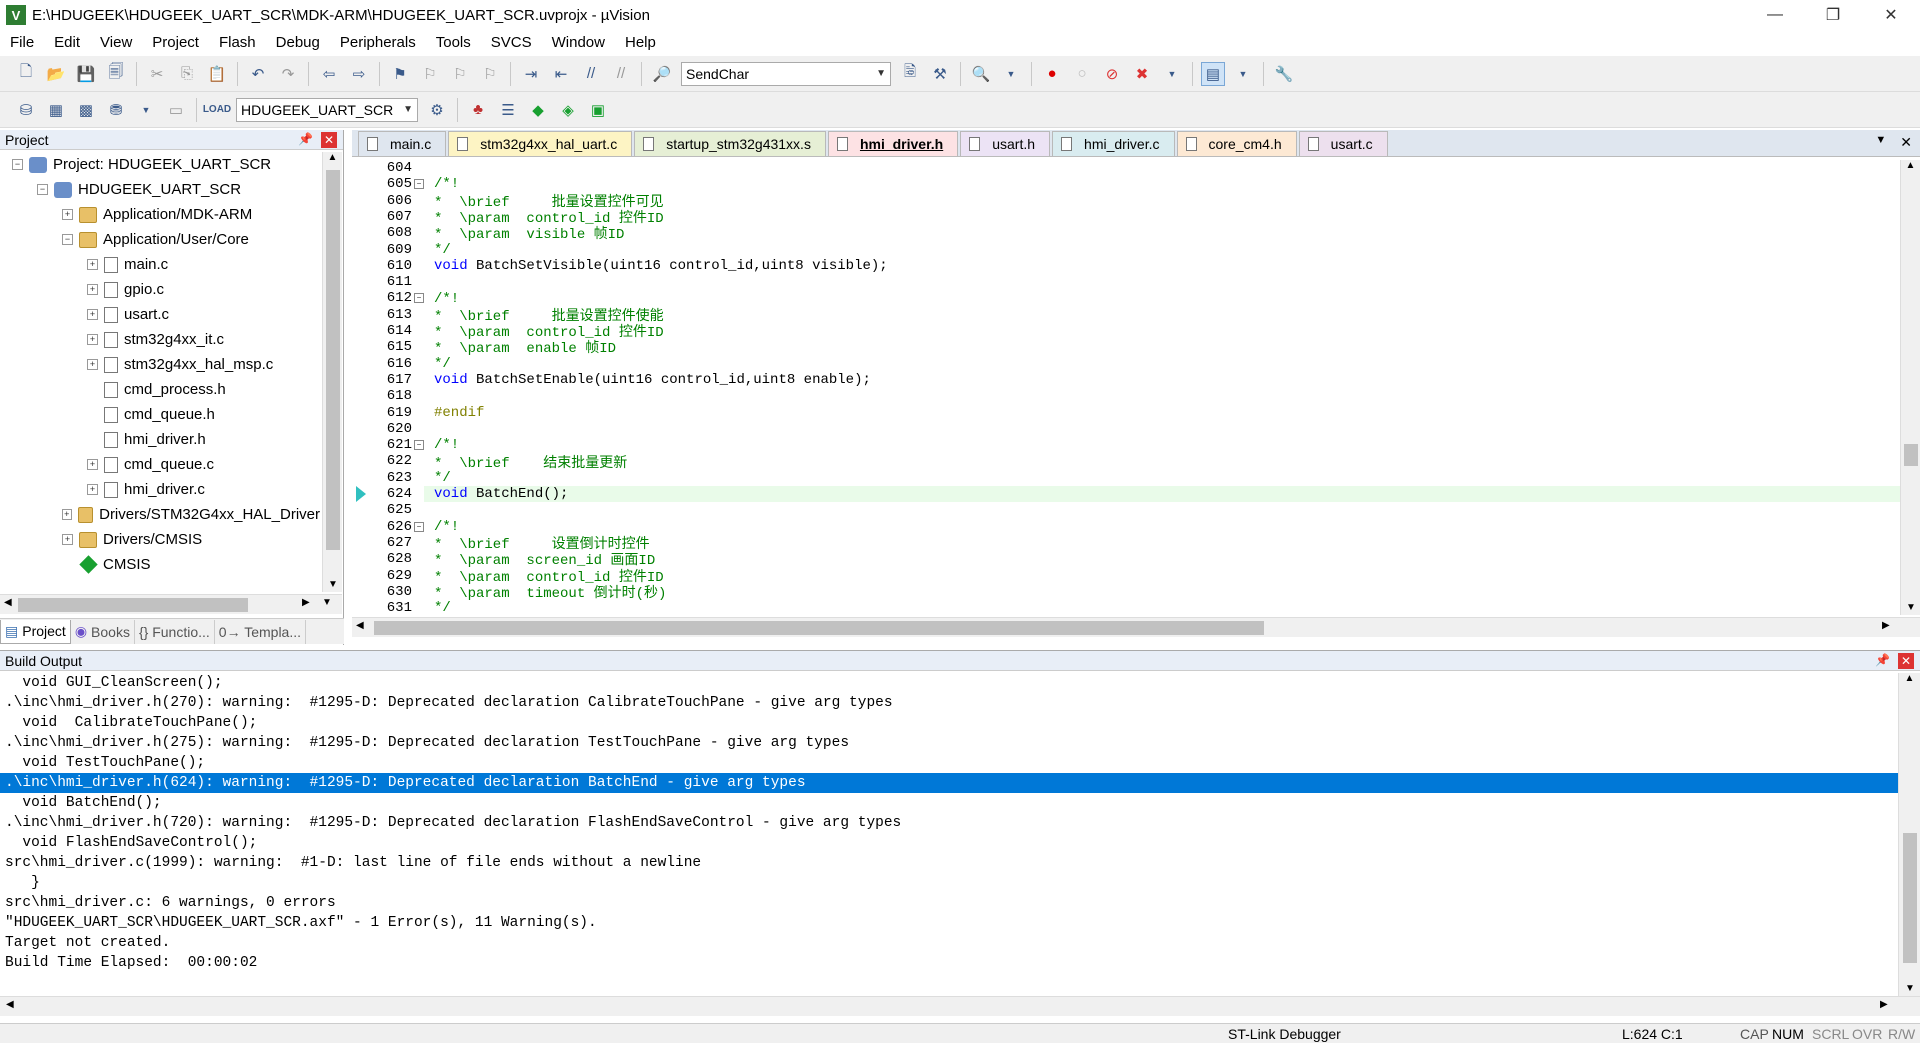  What do you see at coordinates (86, 110) in the screenshot?
I see `rebuild-icon: ▩` at bounding box center [86, 110].